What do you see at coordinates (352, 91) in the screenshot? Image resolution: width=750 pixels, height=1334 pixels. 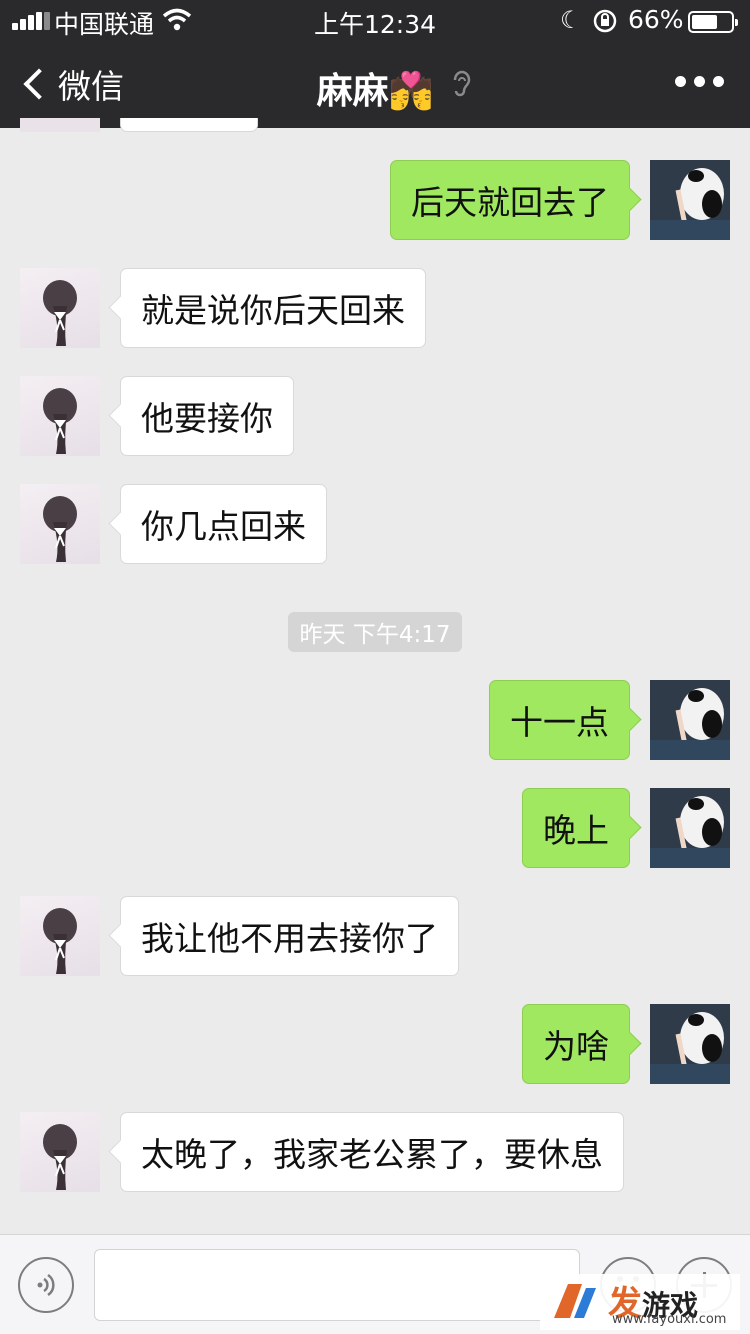 I see `chat-title-text: 麻麻` at bounding box center [352, 91].